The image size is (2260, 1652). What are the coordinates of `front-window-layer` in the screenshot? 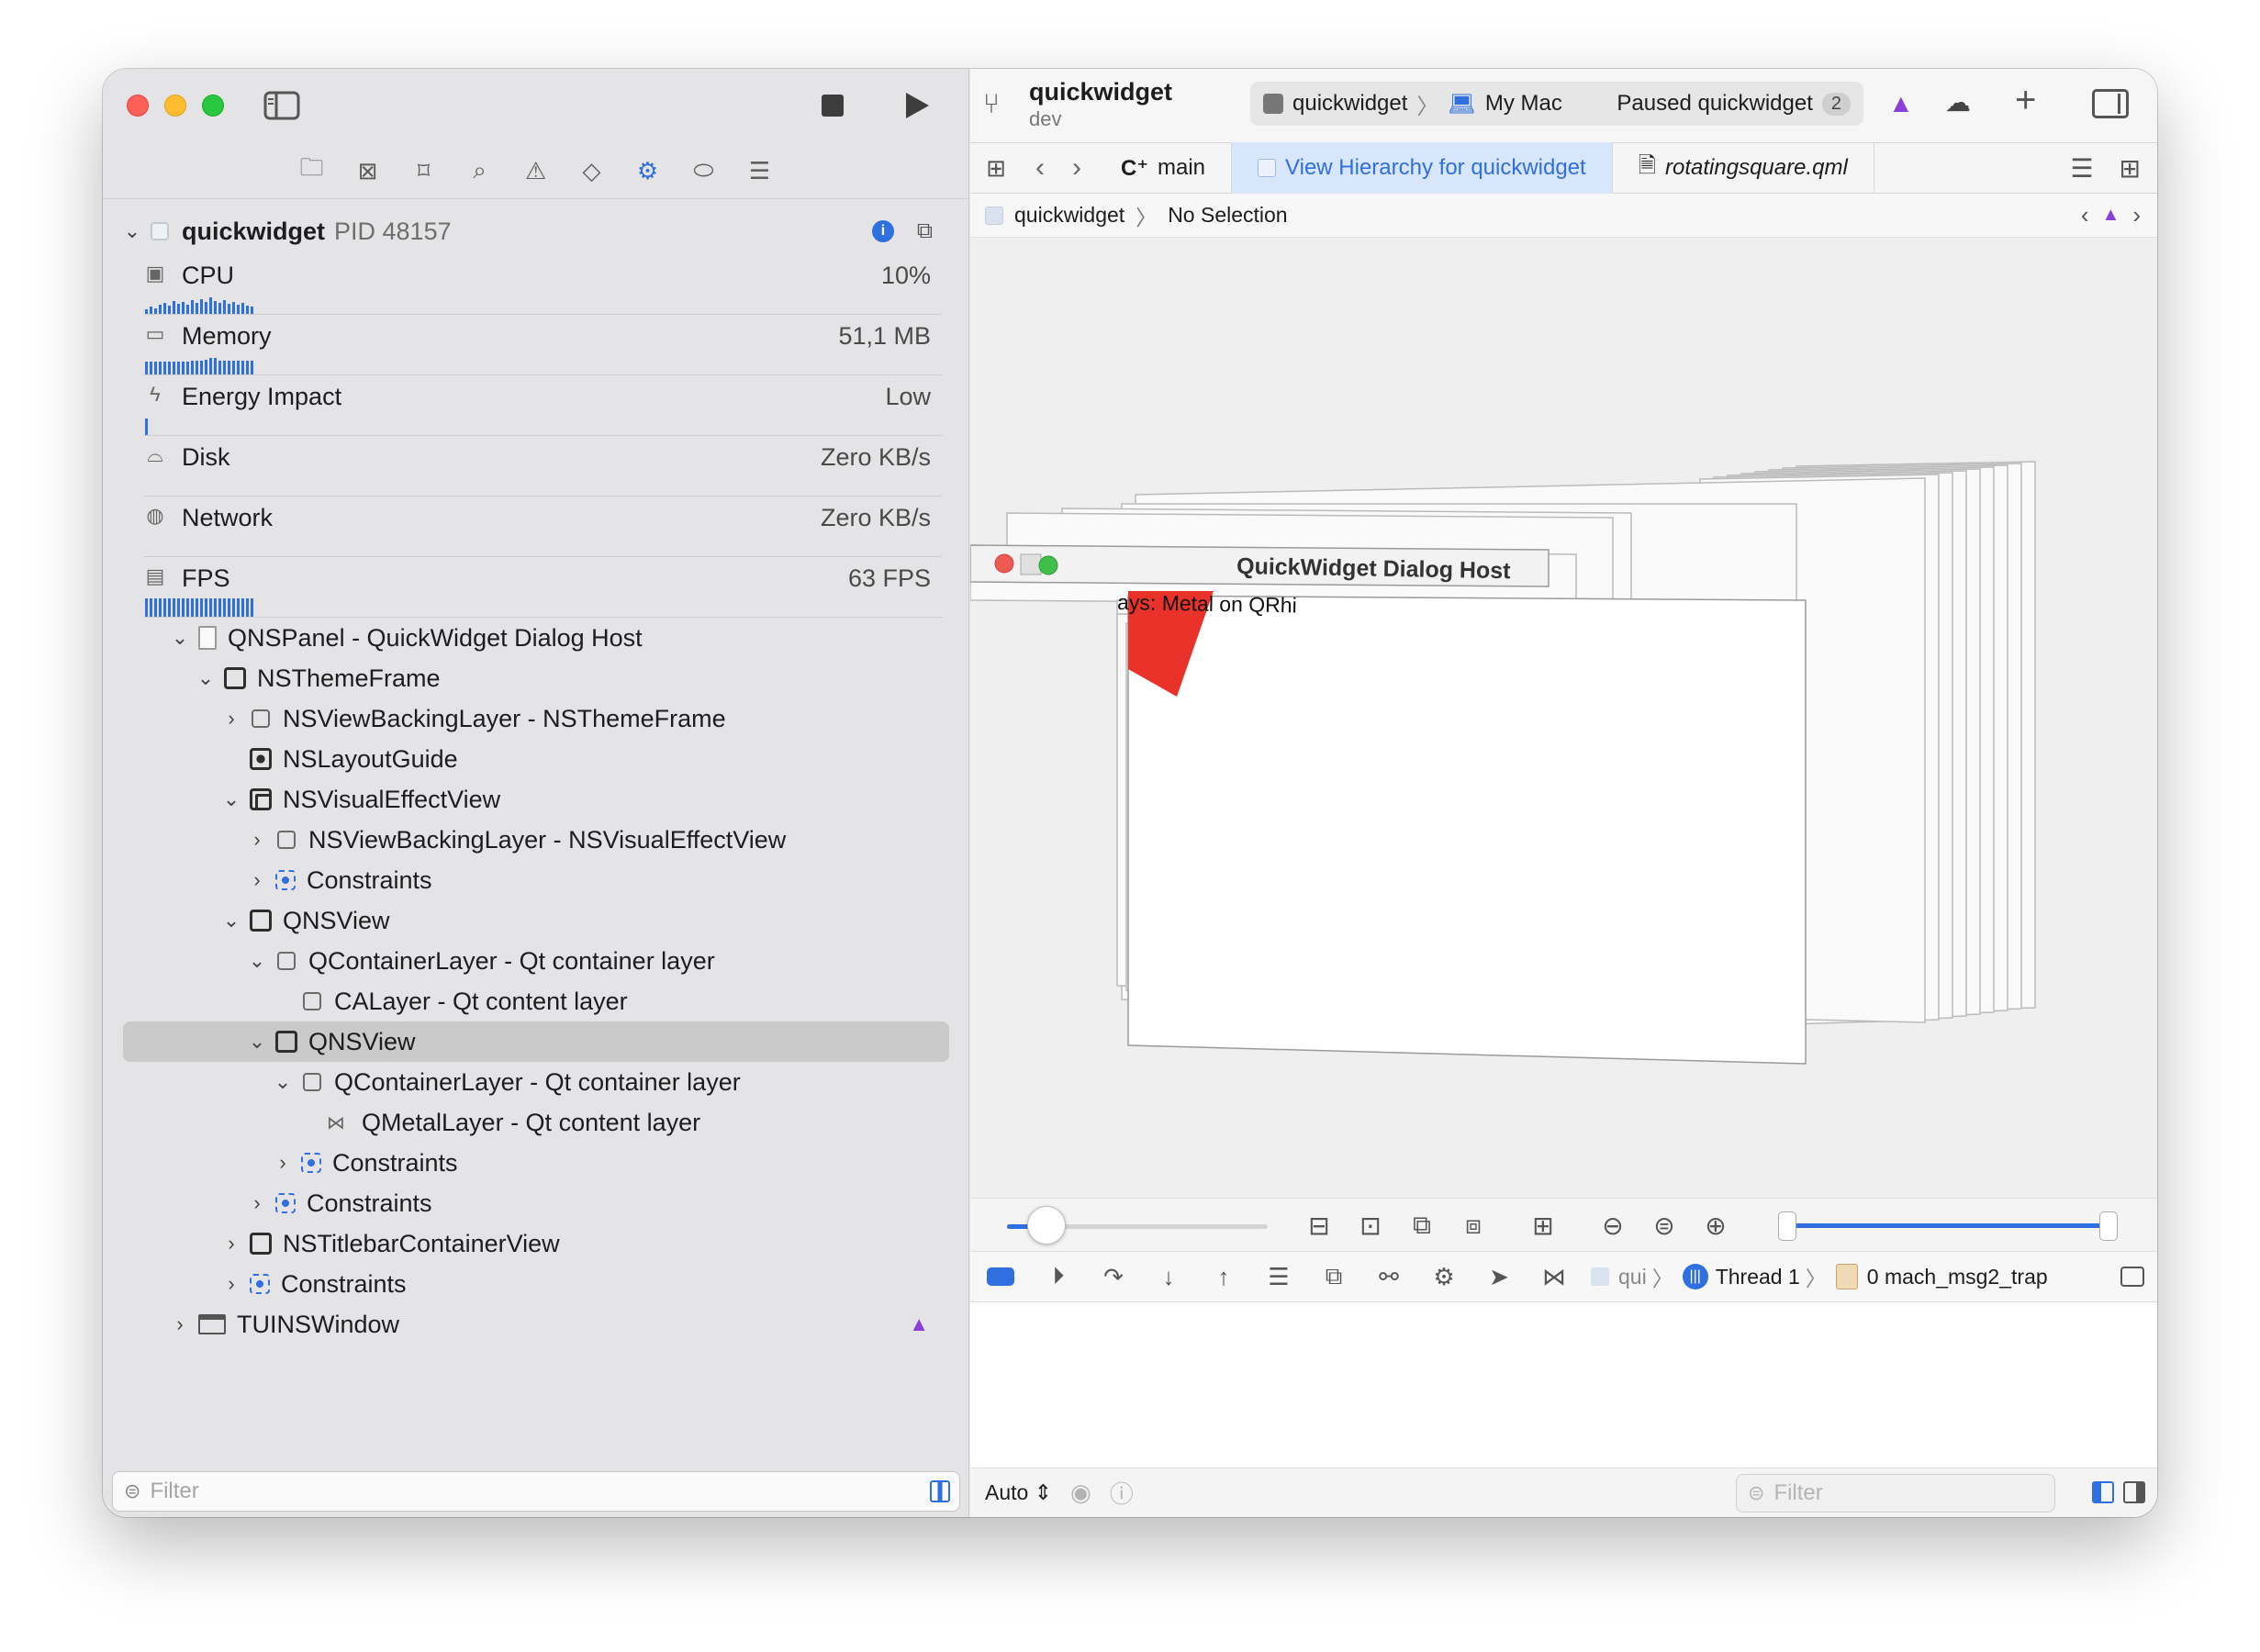 It's located at (1467, 830).